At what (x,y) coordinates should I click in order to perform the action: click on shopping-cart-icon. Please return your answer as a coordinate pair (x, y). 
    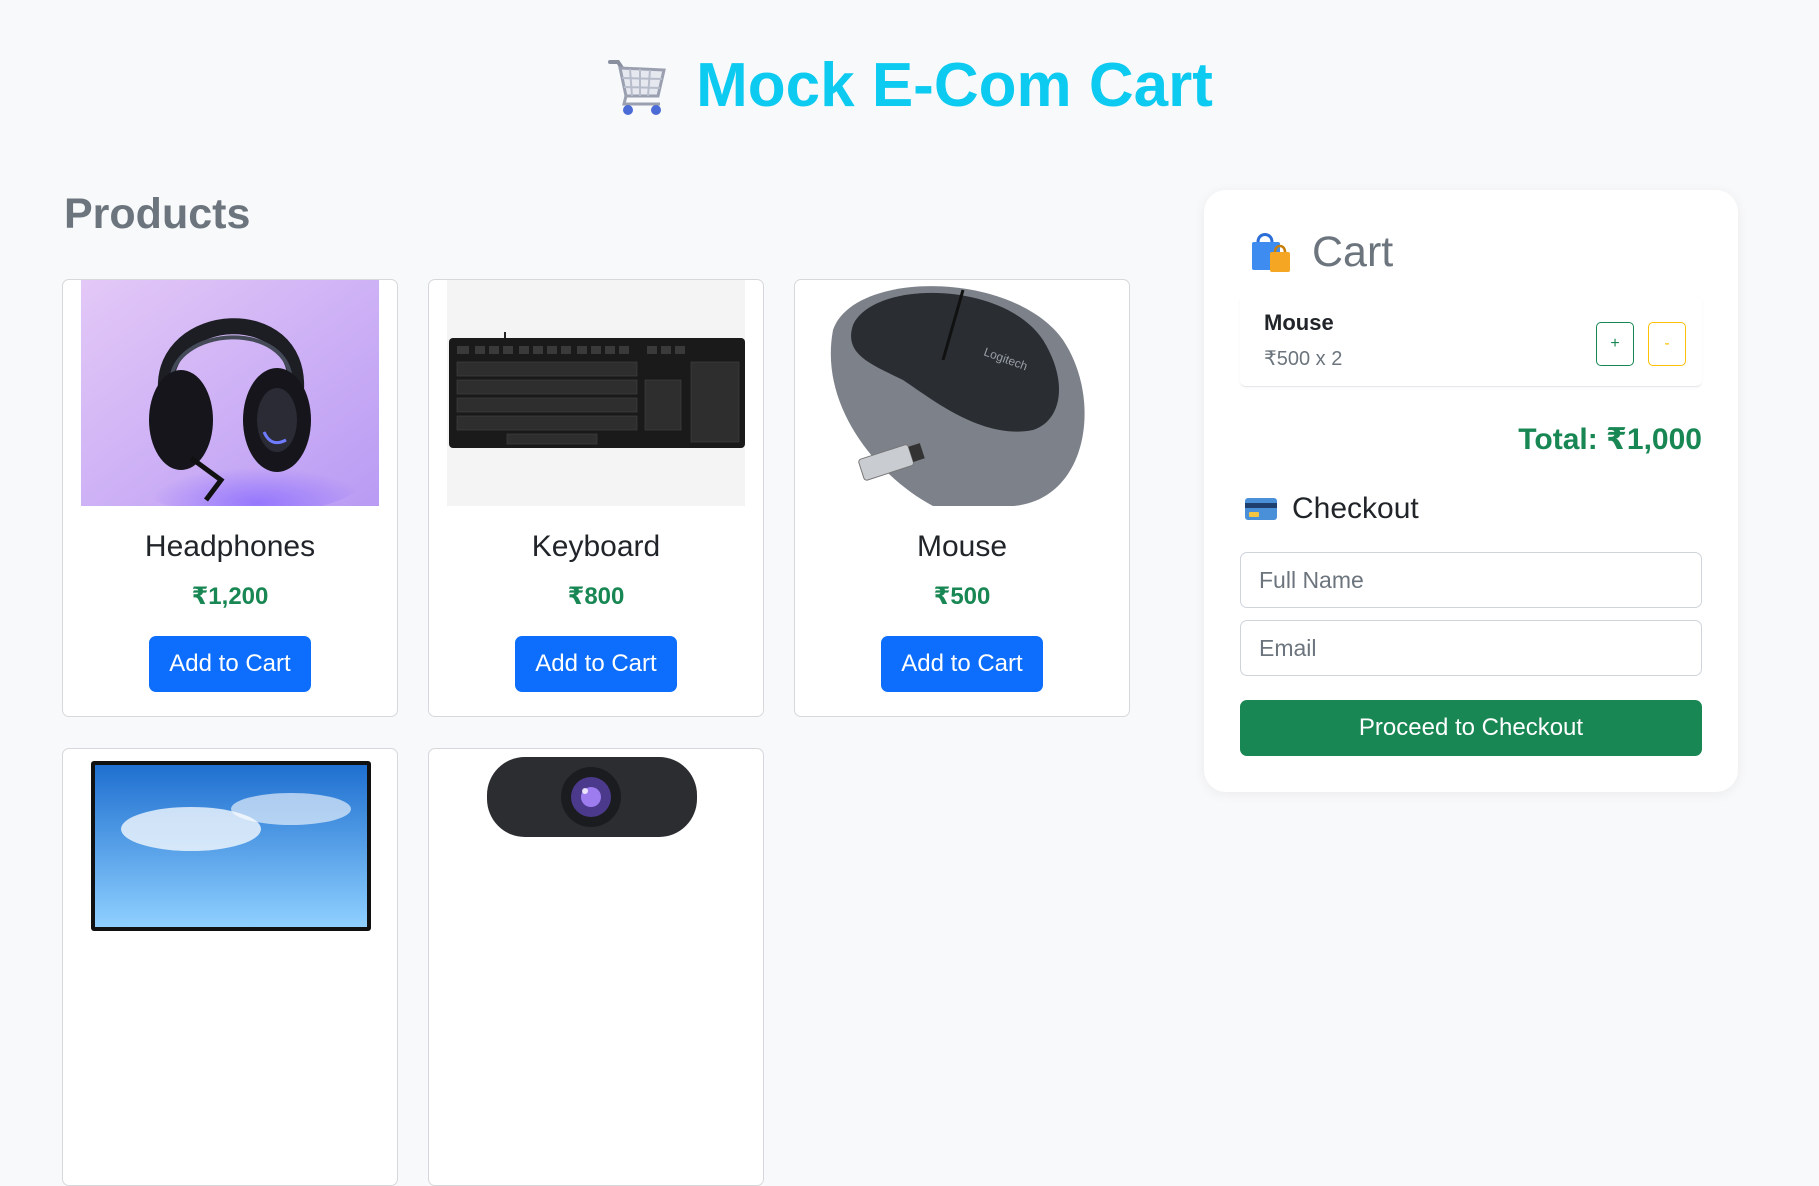
    Looking at the image, I should click on (637, 87).